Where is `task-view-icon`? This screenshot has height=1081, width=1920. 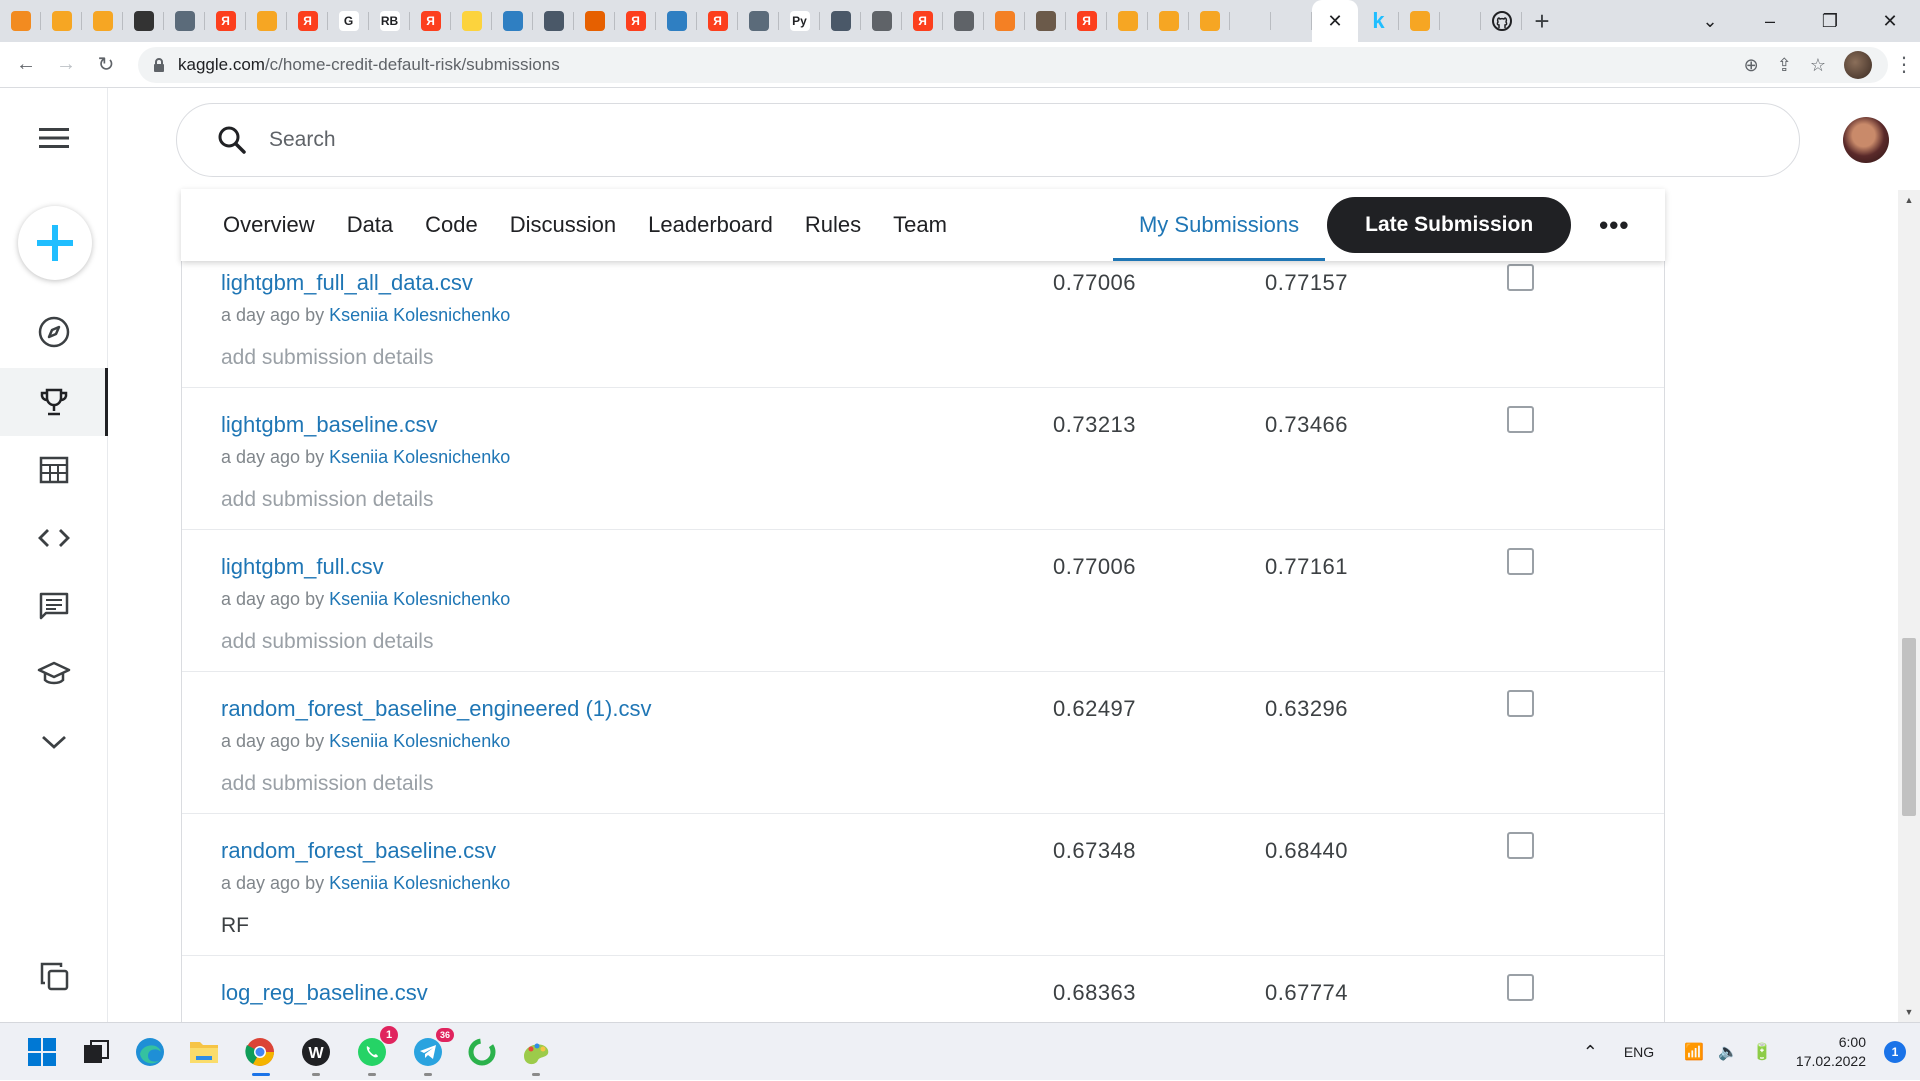
task-view-icon is located at coordinates (96, 1052).